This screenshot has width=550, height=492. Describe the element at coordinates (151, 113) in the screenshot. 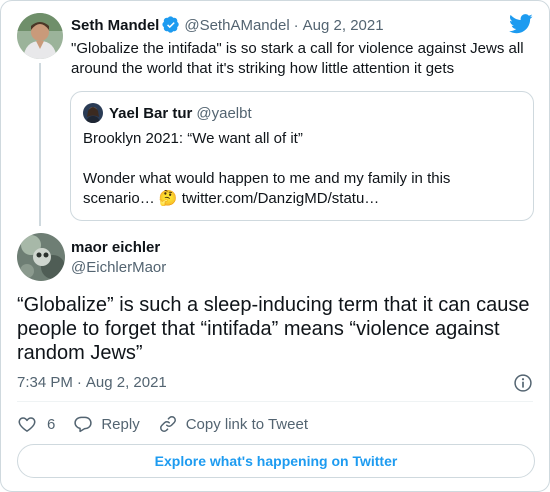

I see `quoted-author-name: Yael Bar tur` at that location.